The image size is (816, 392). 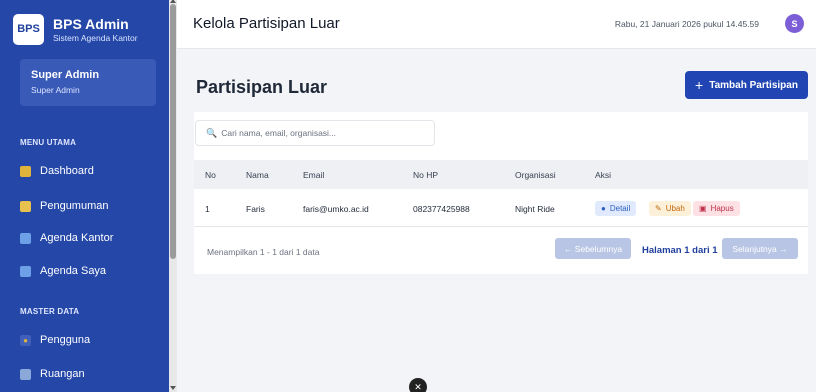 What do you see at coordinates (65, 75) in the screenshot?
I see `user-name: Super Admin` at bounding box center [65, 75].